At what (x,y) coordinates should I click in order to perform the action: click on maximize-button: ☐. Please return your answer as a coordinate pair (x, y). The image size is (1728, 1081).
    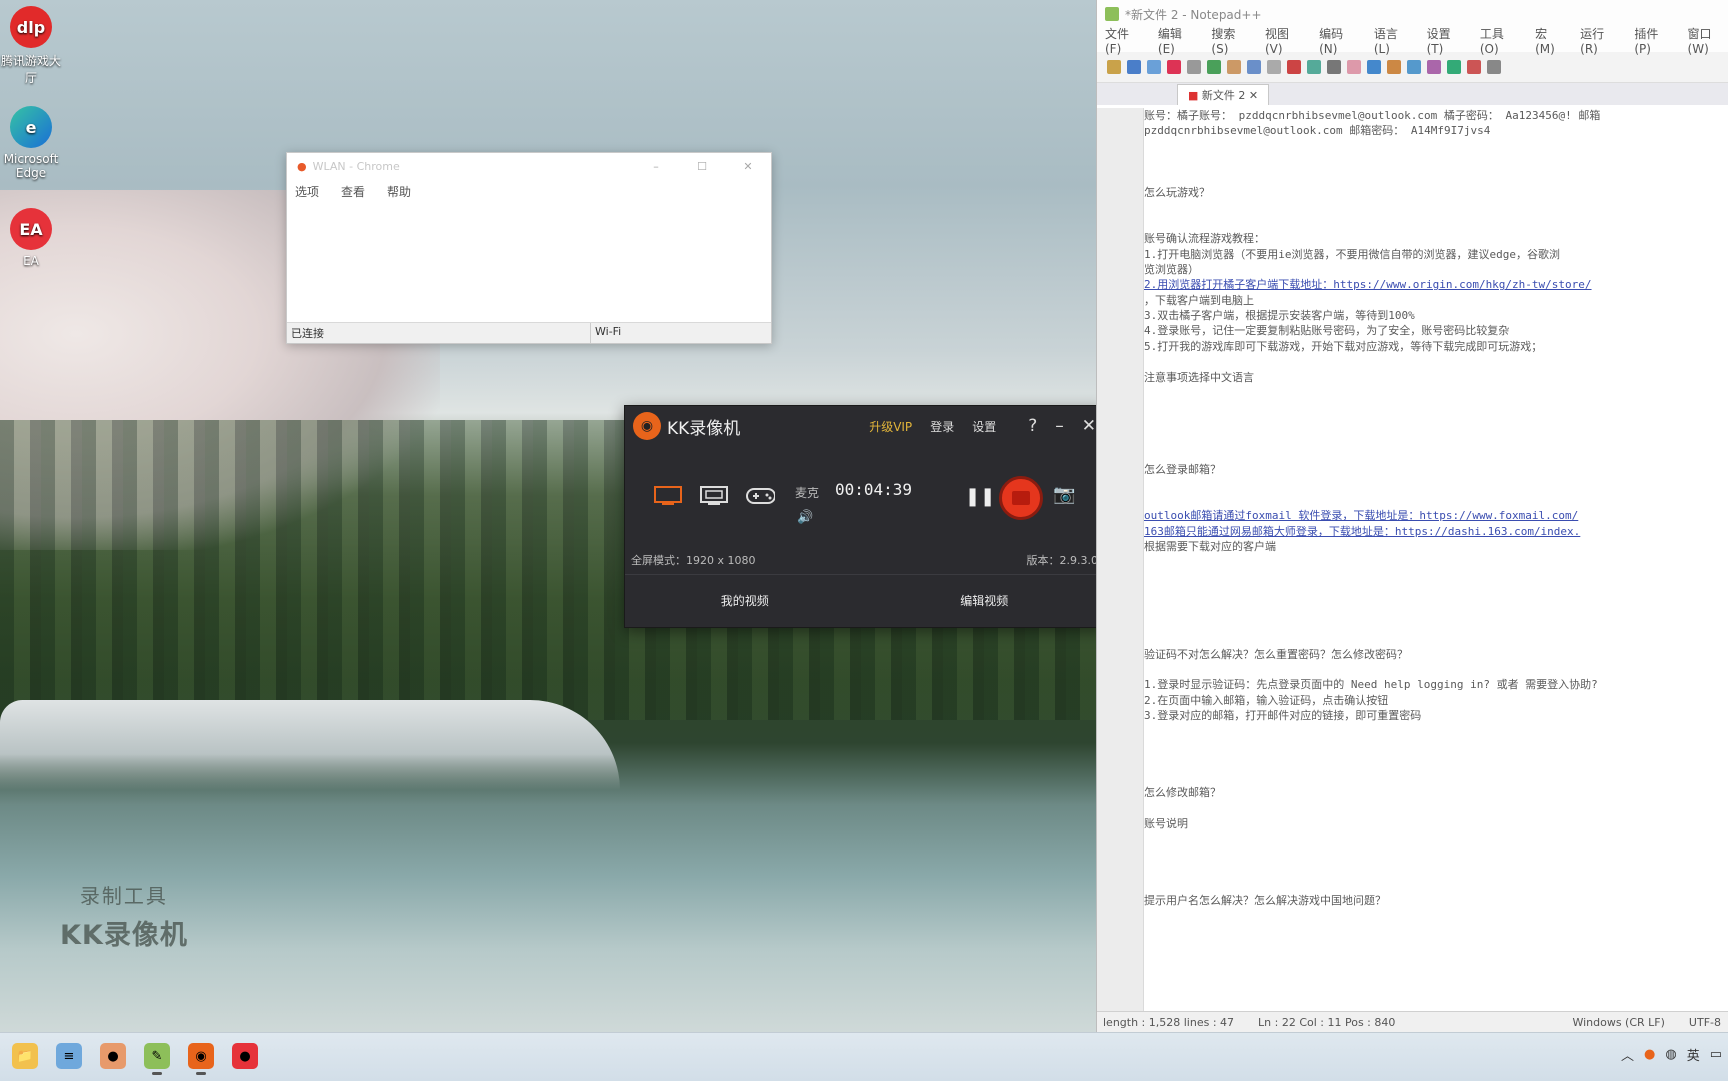
    Looking at the image, I should click on (702, 166).